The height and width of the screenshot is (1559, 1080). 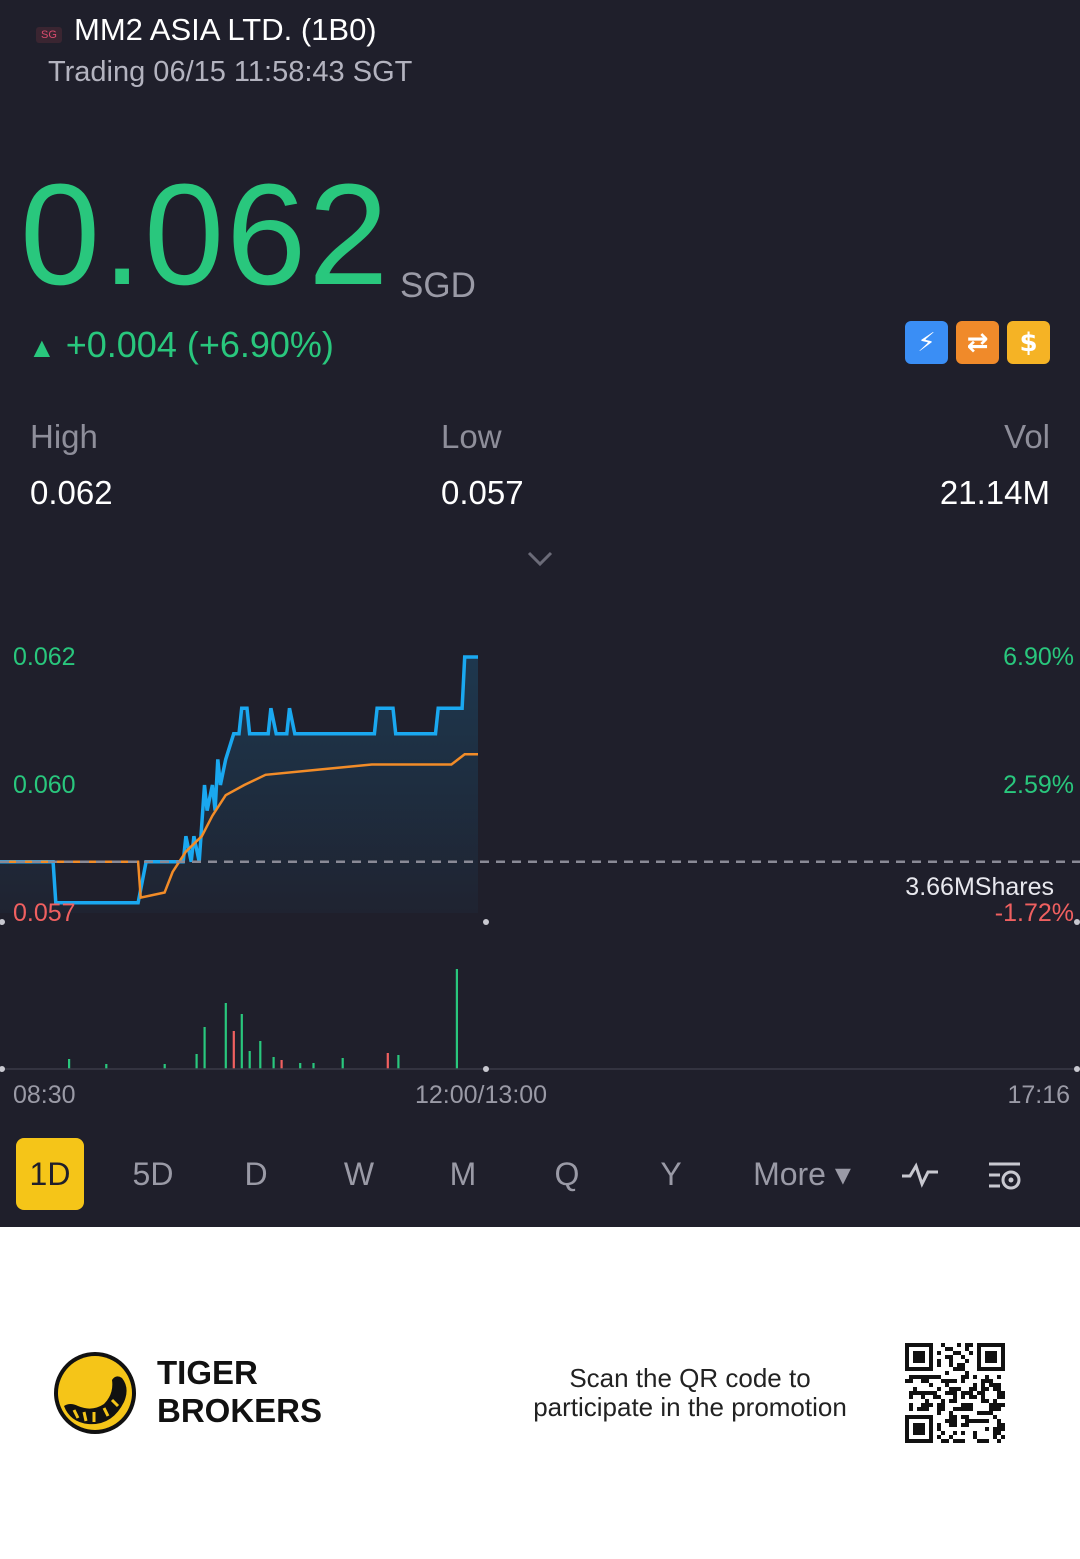 I want to click on tab-1d: 1D, so click(x=50, y=1174).